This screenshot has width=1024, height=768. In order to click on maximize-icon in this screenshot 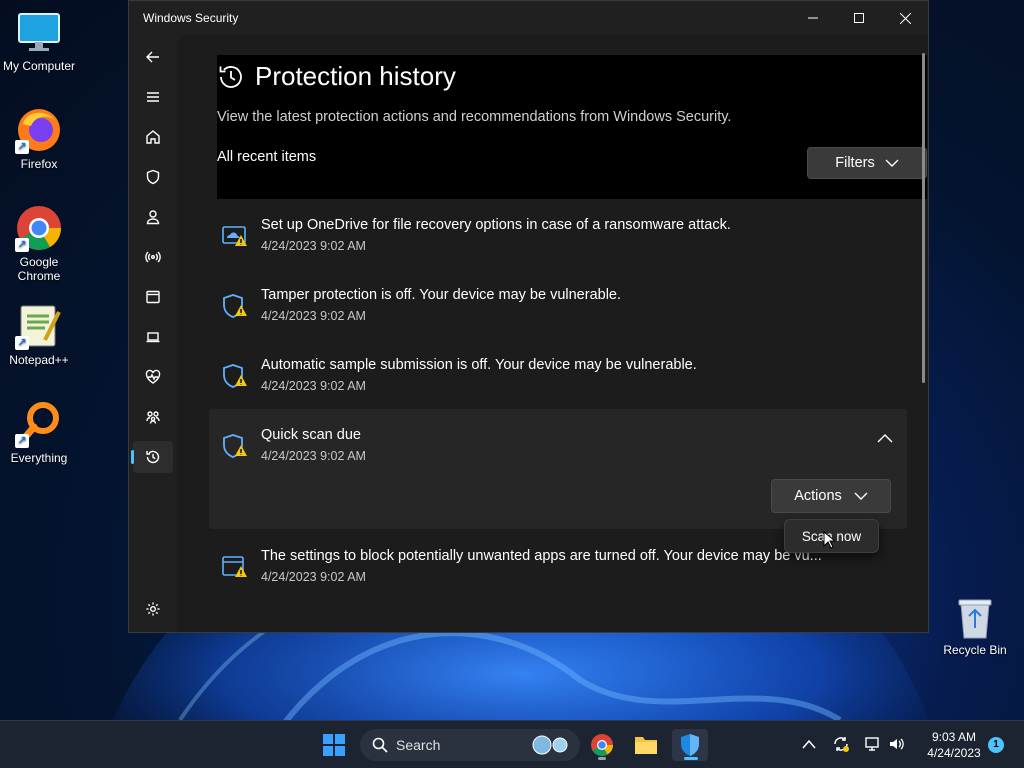, I will do `click(859, 18)`.